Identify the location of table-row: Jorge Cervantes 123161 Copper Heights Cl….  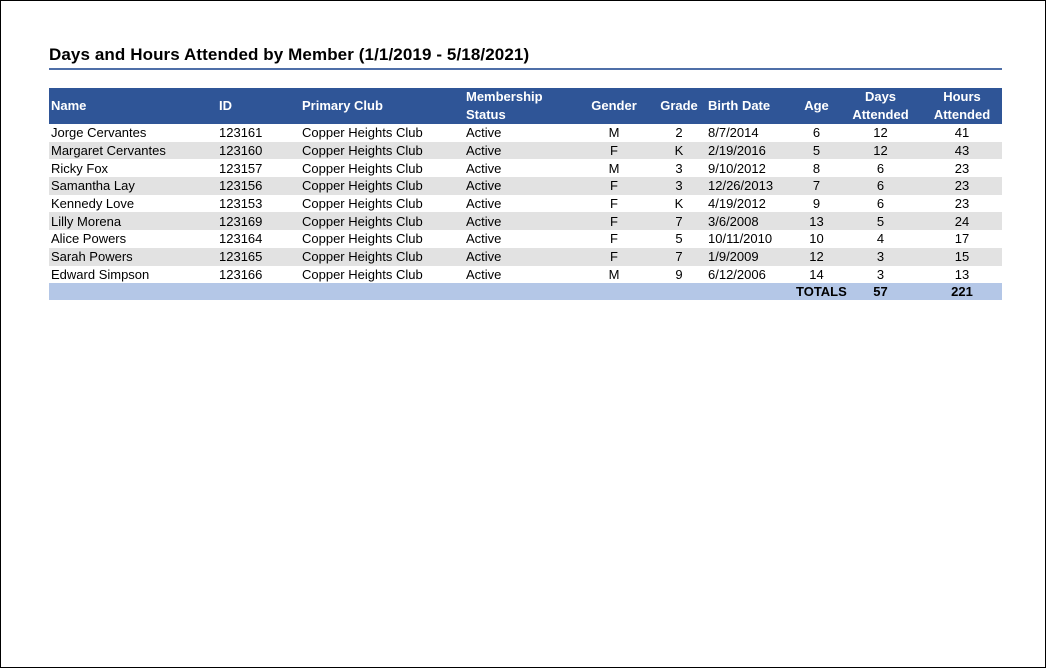
(525, 133).